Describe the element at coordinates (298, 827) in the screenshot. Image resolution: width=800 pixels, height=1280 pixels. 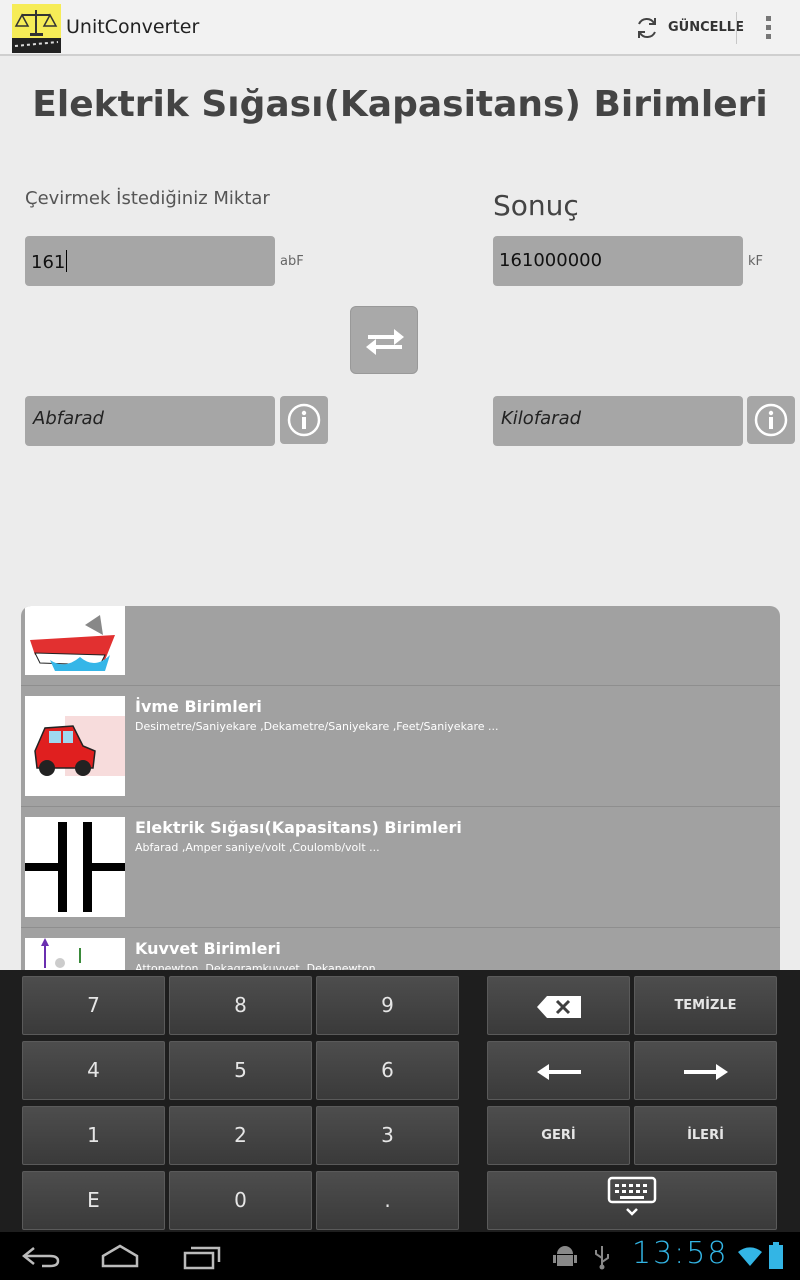
I see `list-item-title: Elektrik Sığası(Kapasitans) Birimleri` at that location.